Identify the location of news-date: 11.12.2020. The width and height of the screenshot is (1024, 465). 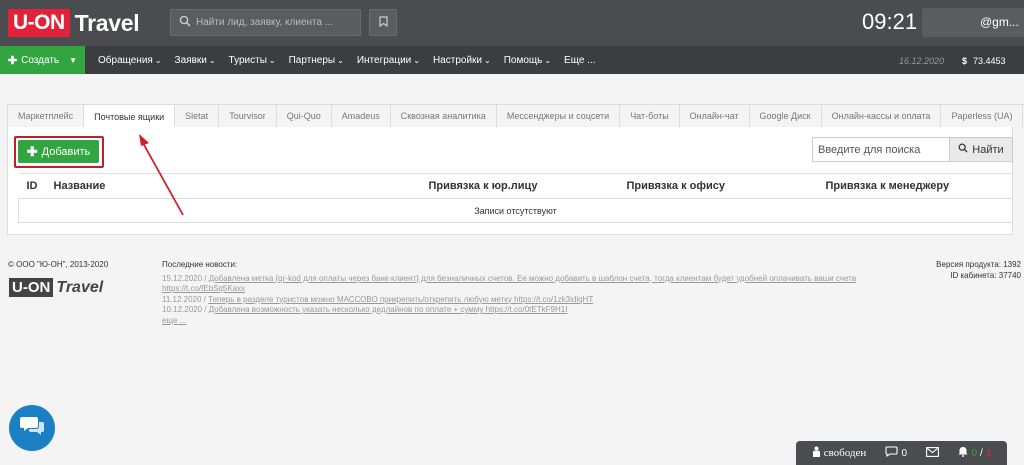
(182, 299).